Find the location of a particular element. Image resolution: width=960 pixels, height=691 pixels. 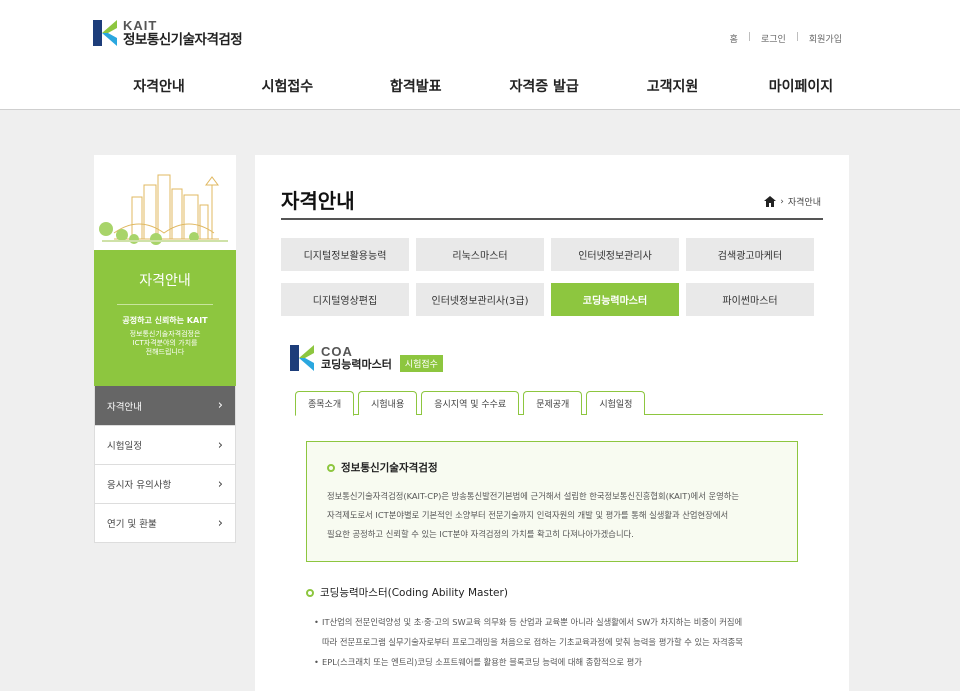

nav-item-registration: 시험접수 is located at coordinates (287, 86).